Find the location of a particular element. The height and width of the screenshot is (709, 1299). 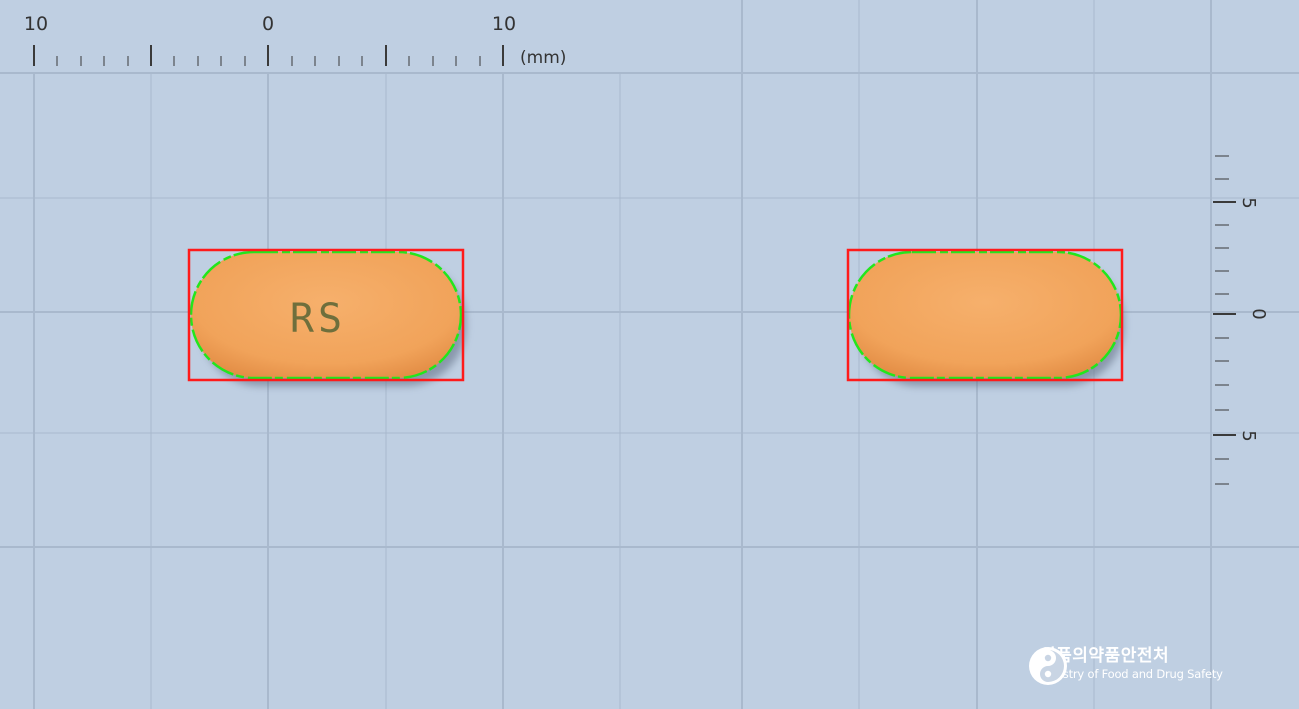

tablet-imprint: RS is located at coordinates (318, 319).